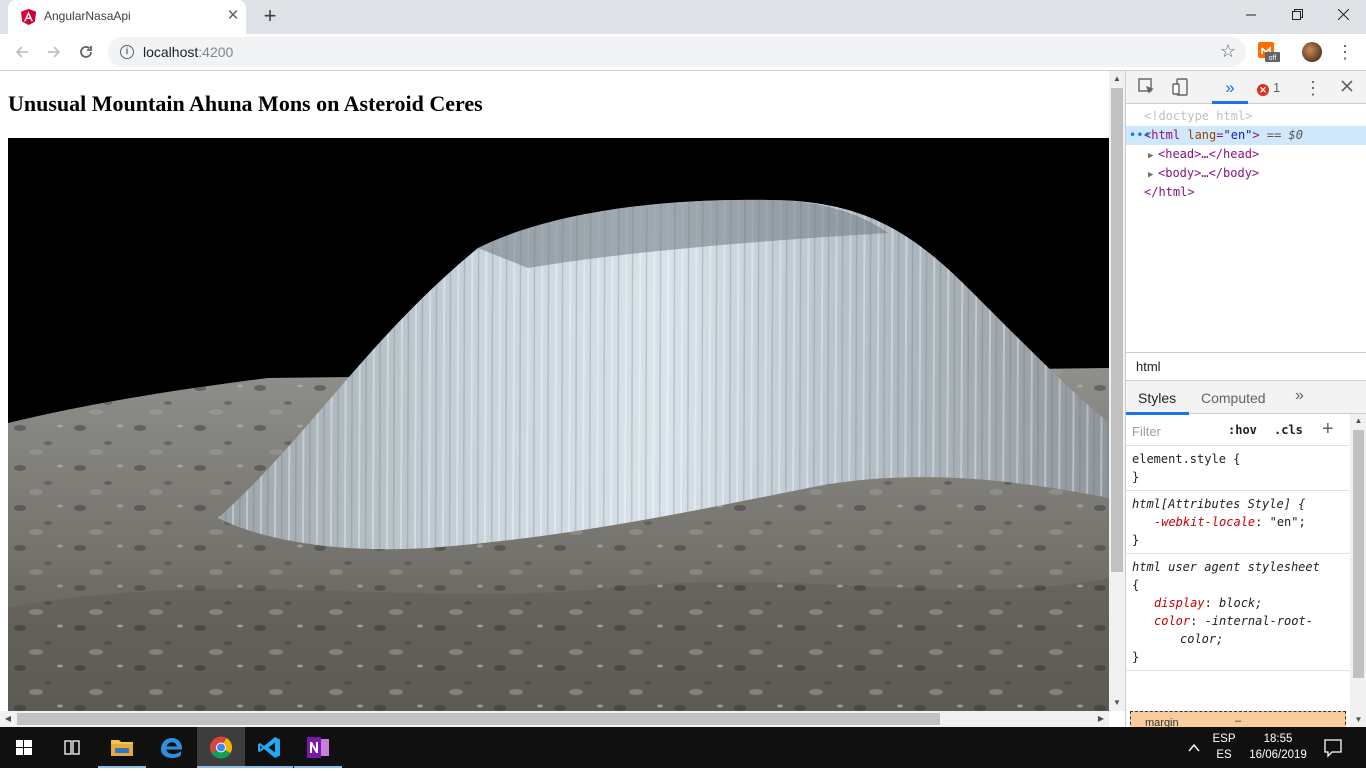 This screenshot has width=1366, height=771. What do you see at coordinates (1202, 135) in the screenshot?
I see `html-attr-name: lang` at bounding box center [1202, 135].